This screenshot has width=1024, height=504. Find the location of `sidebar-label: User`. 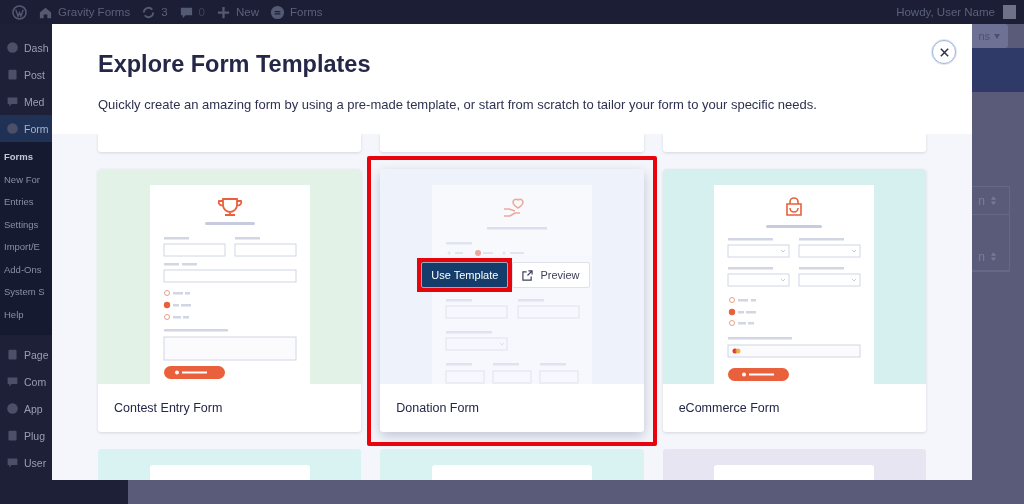

sidebar-label: User is located at coordinates (35, 462).